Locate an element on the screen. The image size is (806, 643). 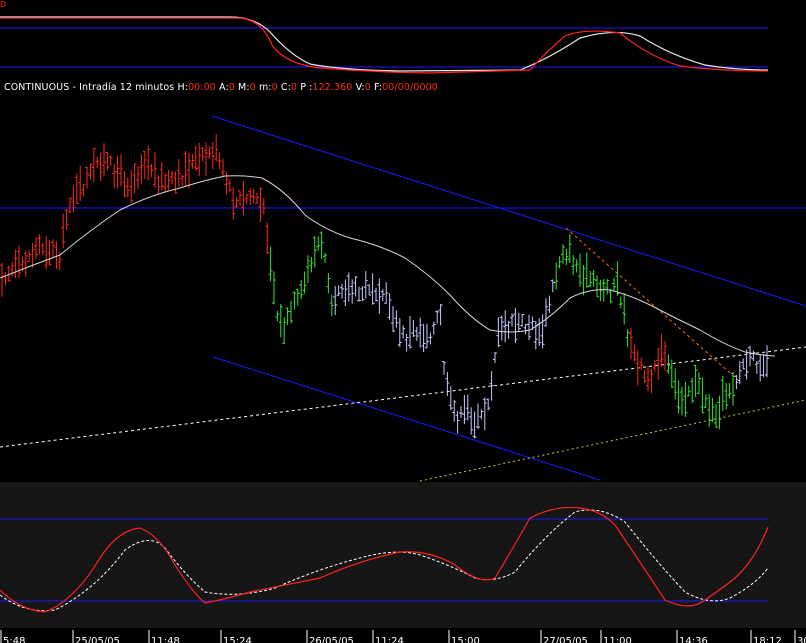
top-slow-line is located at coordinates (384, 44).